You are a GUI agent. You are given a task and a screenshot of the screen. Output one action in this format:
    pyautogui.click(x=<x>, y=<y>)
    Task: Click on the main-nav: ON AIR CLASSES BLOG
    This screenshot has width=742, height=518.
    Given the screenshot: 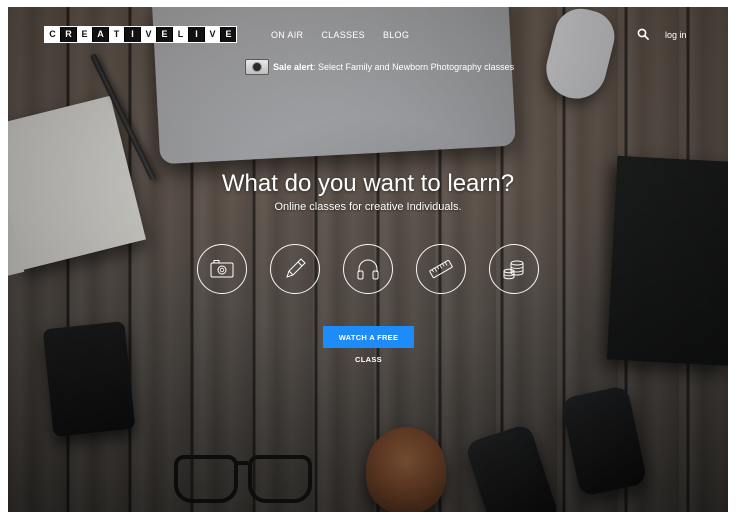 What is the action you would take?
    pyautogui.click(x=340, y=35)
    